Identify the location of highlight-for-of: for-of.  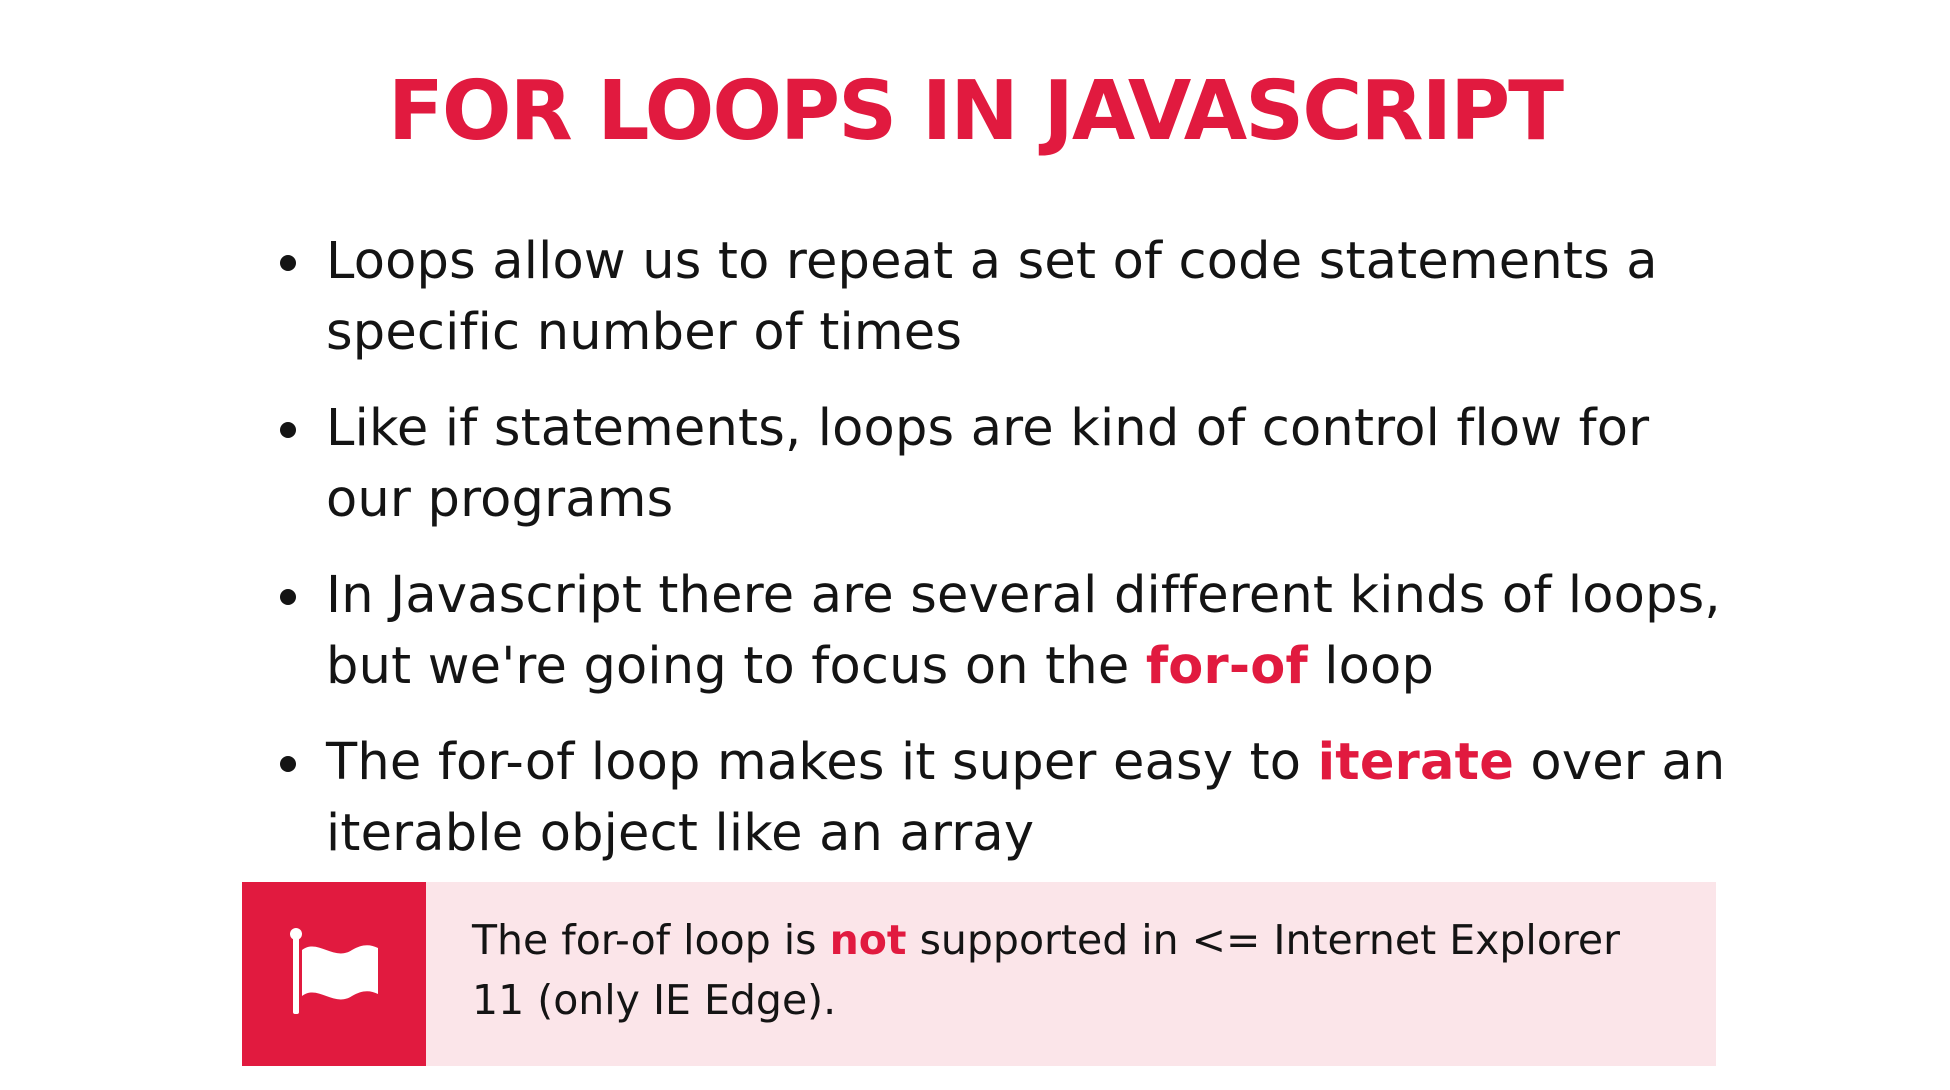
(1226, 666).